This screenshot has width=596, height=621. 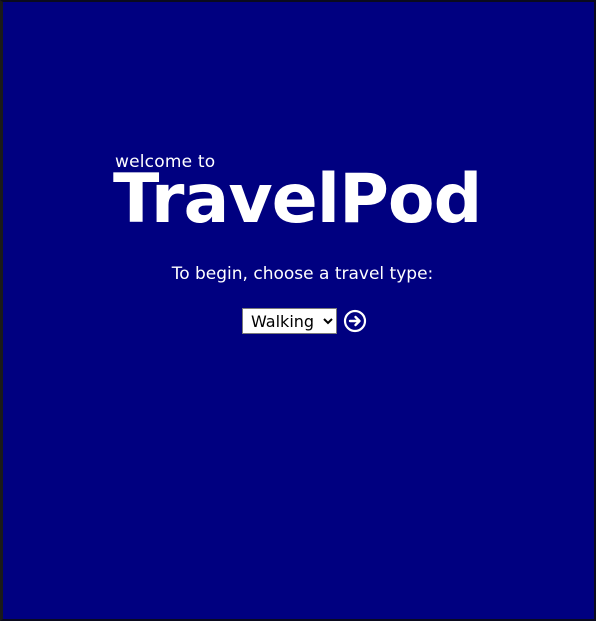 What do you see at coordinates (297, 199) in the screenshot?
I see `brand-title: TravelPod` at bounding box center [297, 199].